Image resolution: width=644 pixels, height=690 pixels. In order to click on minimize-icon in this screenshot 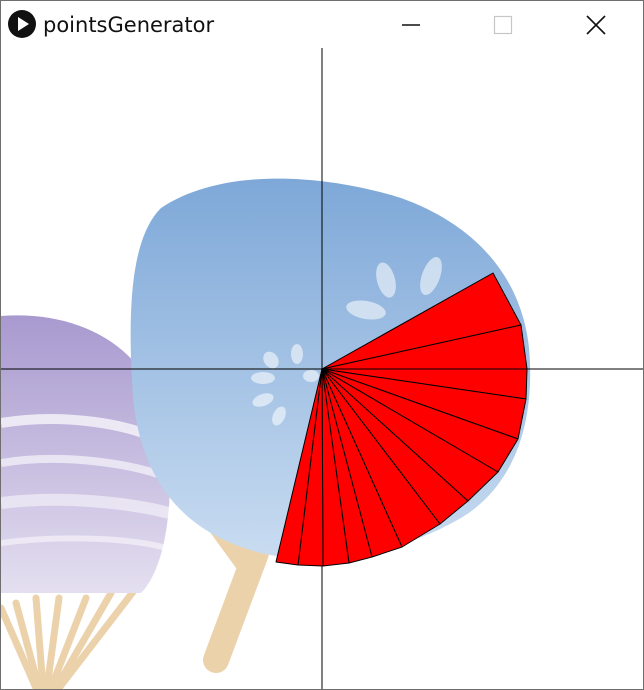, I will do `click(411, 24)`.